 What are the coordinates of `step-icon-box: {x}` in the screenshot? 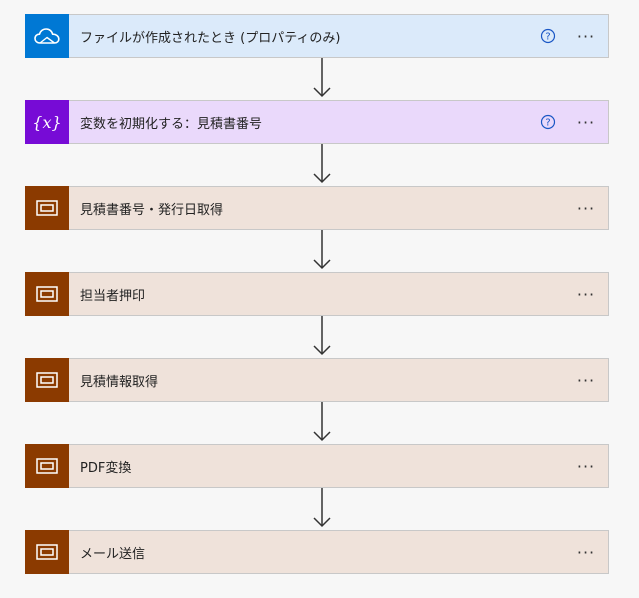 It's located at (47, 122).